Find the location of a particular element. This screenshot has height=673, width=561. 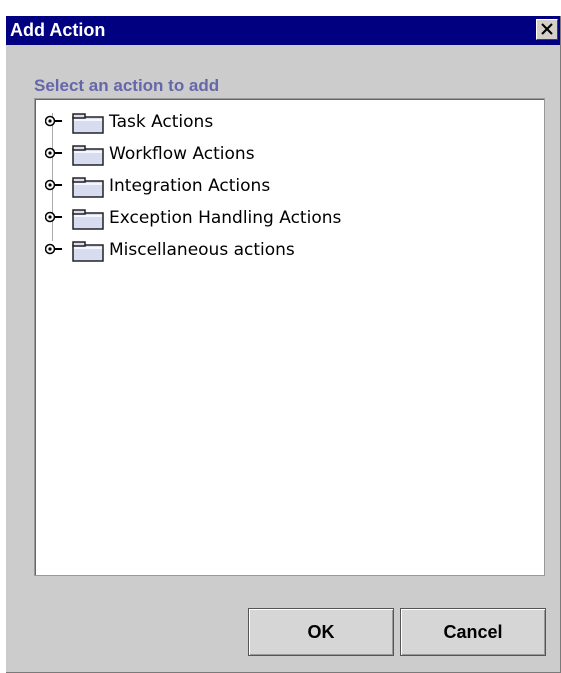

tree-node-task-actions: Task Actions is located at coordinates (275, 122).